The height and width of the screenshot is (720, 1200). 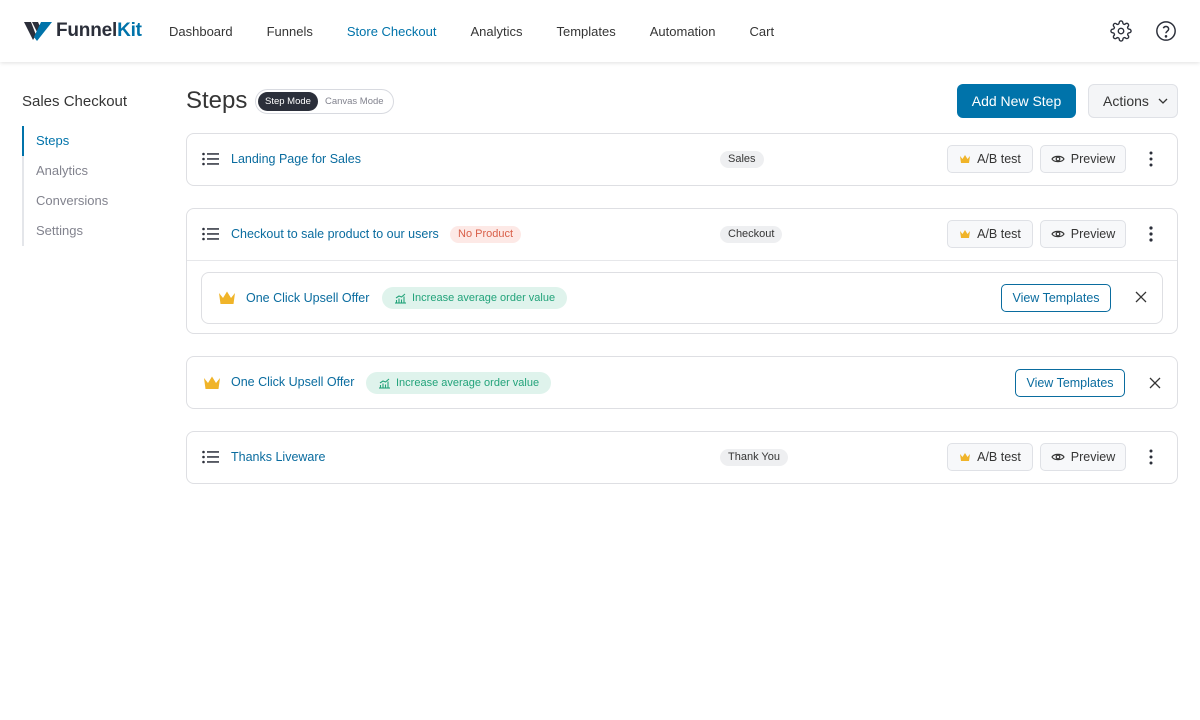 I want to click on add-new-step-button: Add New Step, so click(x=1016, y=101).